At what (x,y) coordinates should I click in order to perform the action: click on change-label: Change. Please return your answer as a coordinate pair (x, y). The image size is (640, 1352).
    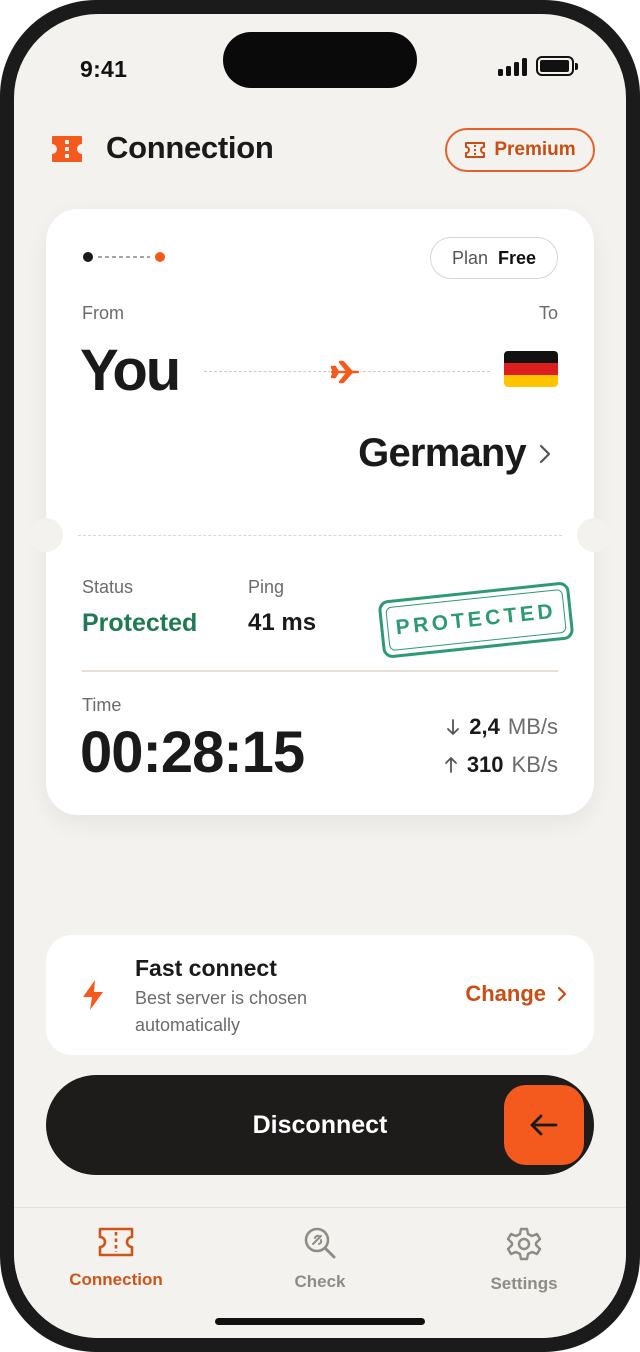
    Looking at the image, I should click on (505, 993).